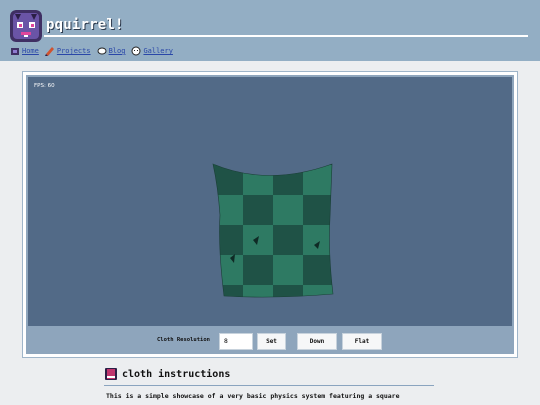 The image size is (540, 405). I want to click on nav-gallery-label: Gallery, so click(158, 51).